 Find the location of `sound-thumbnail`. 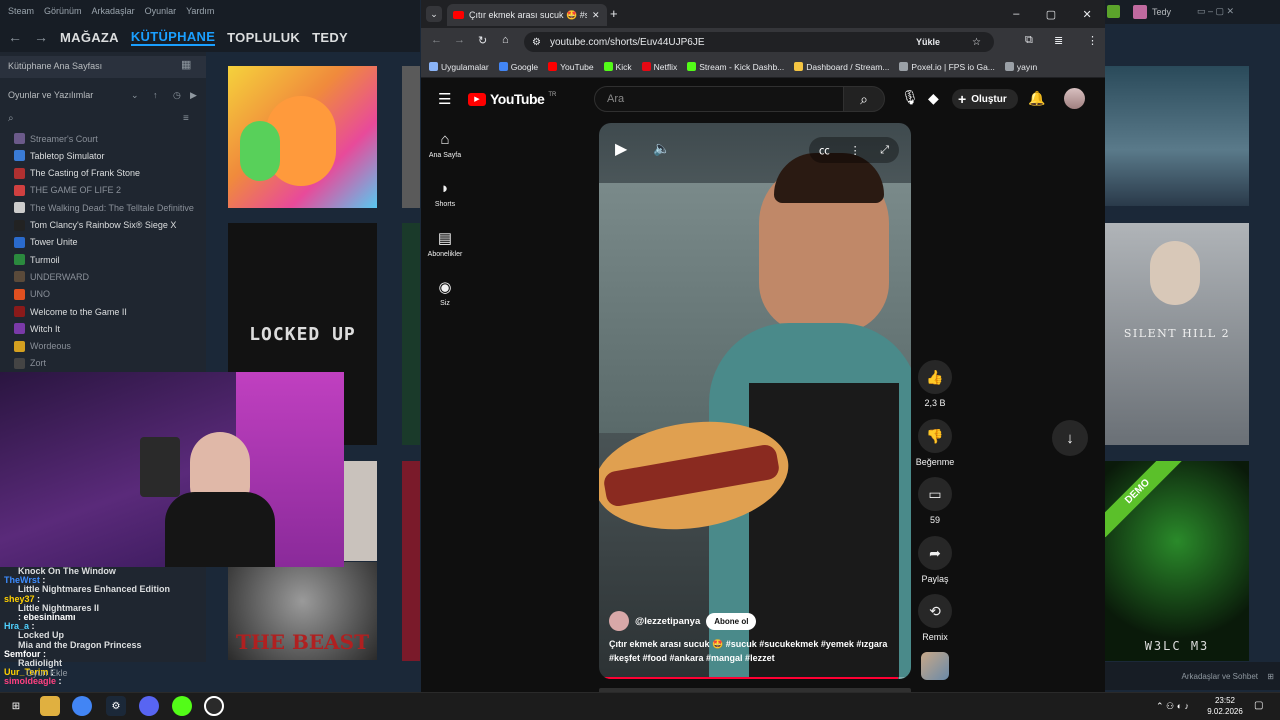

sound-thumbnail is located at coordinates (935, 666).